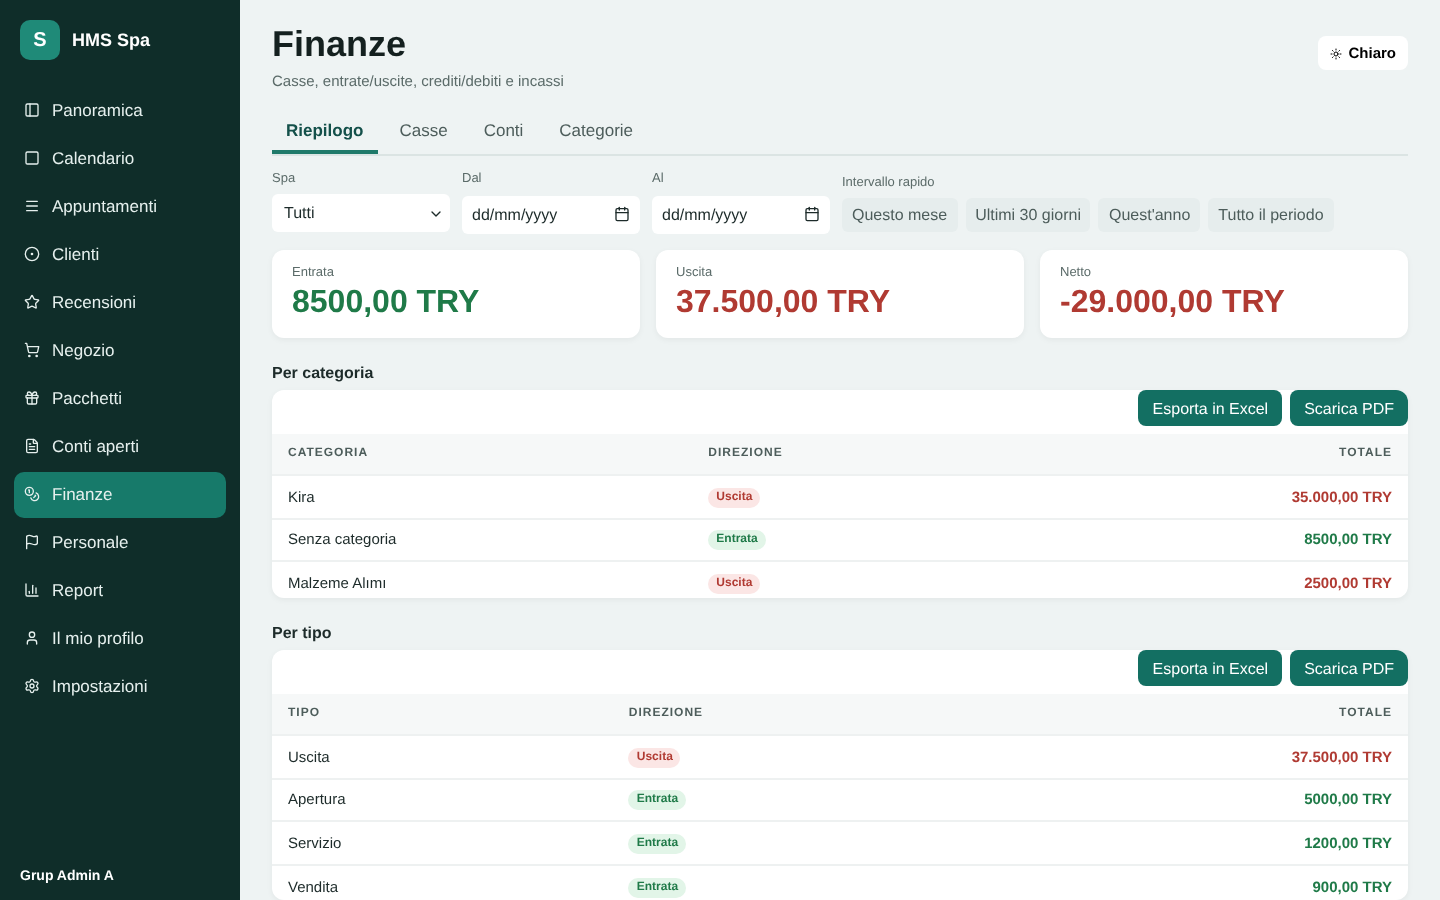 Image resolution: width=1440 pixels, height=900 pixels. I want to click on section-title: Per categoria, so click(324, 373).